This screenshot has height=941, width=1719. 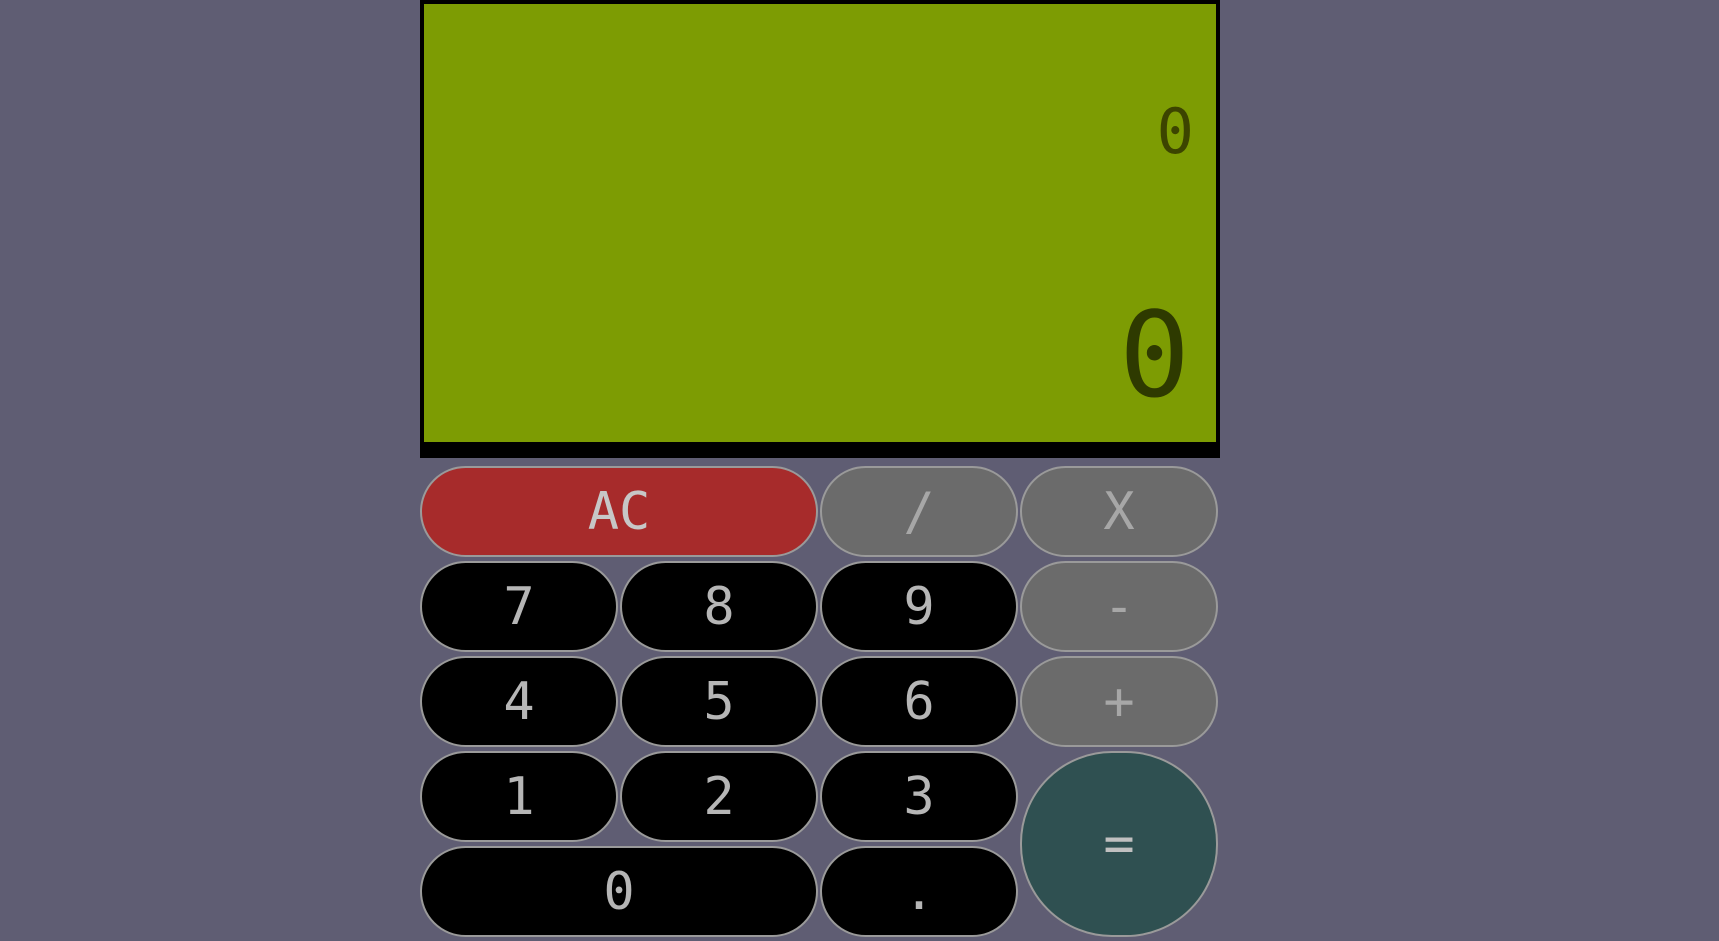 What do you see at coordinates (619, 891) in the screenshot?
I see `digit-0-button: 0` at bounding box center [619, 891].